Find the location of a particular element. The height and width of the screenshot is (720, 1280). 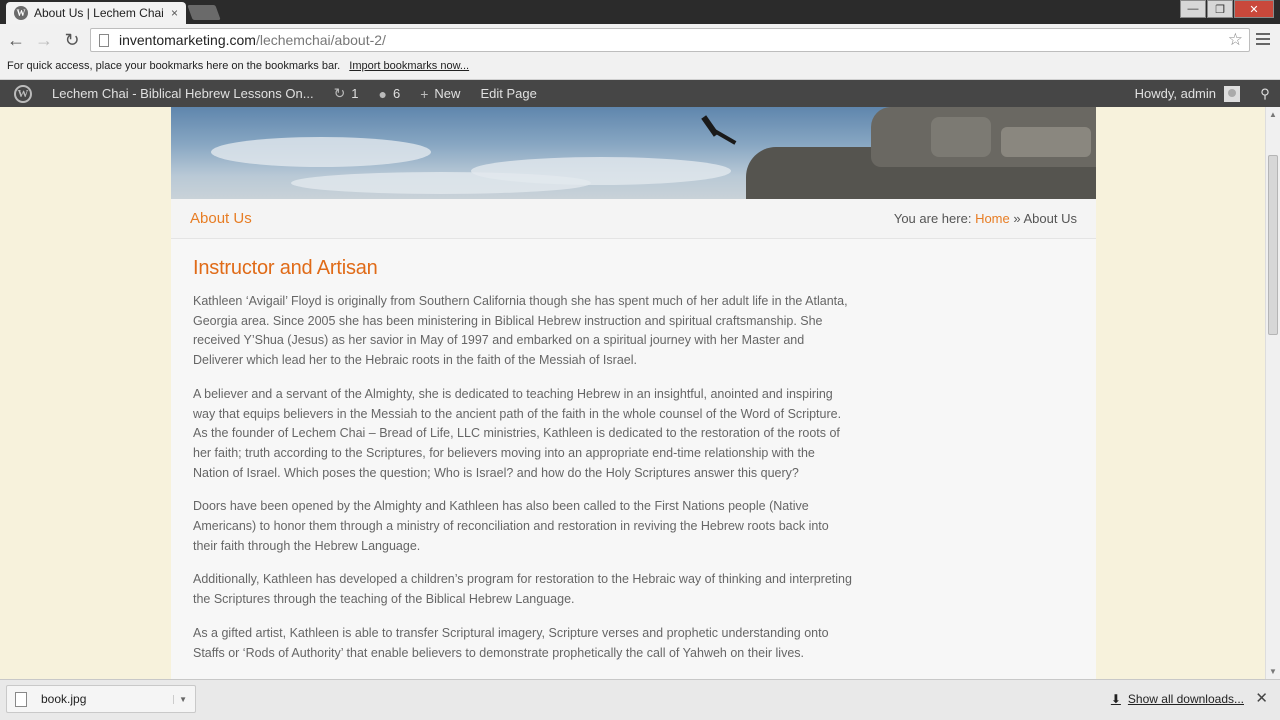

my-account-menu: Howdy, admin is located at coordinates (1187, 93).